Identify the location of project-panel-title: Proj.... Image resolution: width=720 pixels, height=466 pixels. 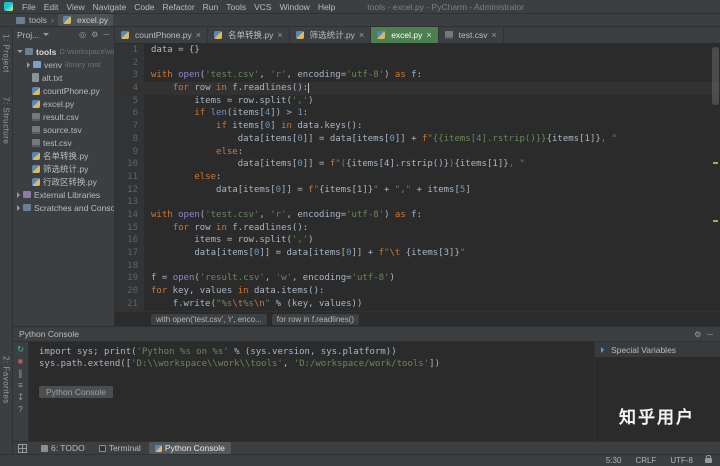
(28, 35).